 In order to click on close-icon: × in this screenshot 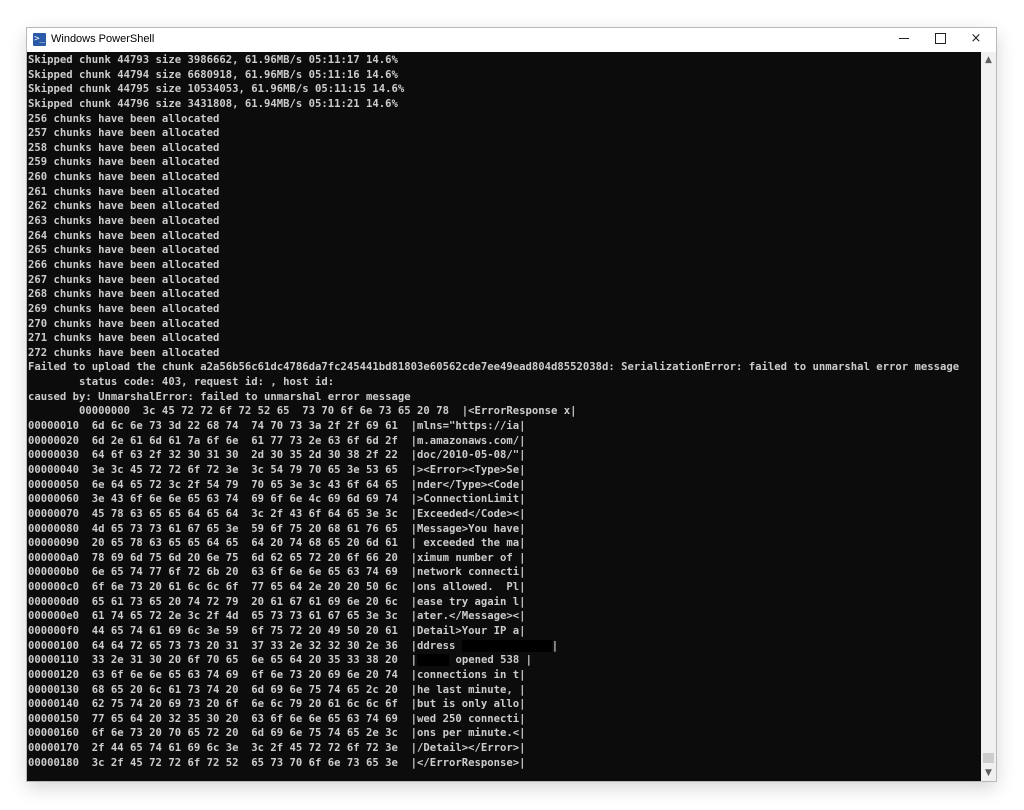, I will do `click(976, 38)`.